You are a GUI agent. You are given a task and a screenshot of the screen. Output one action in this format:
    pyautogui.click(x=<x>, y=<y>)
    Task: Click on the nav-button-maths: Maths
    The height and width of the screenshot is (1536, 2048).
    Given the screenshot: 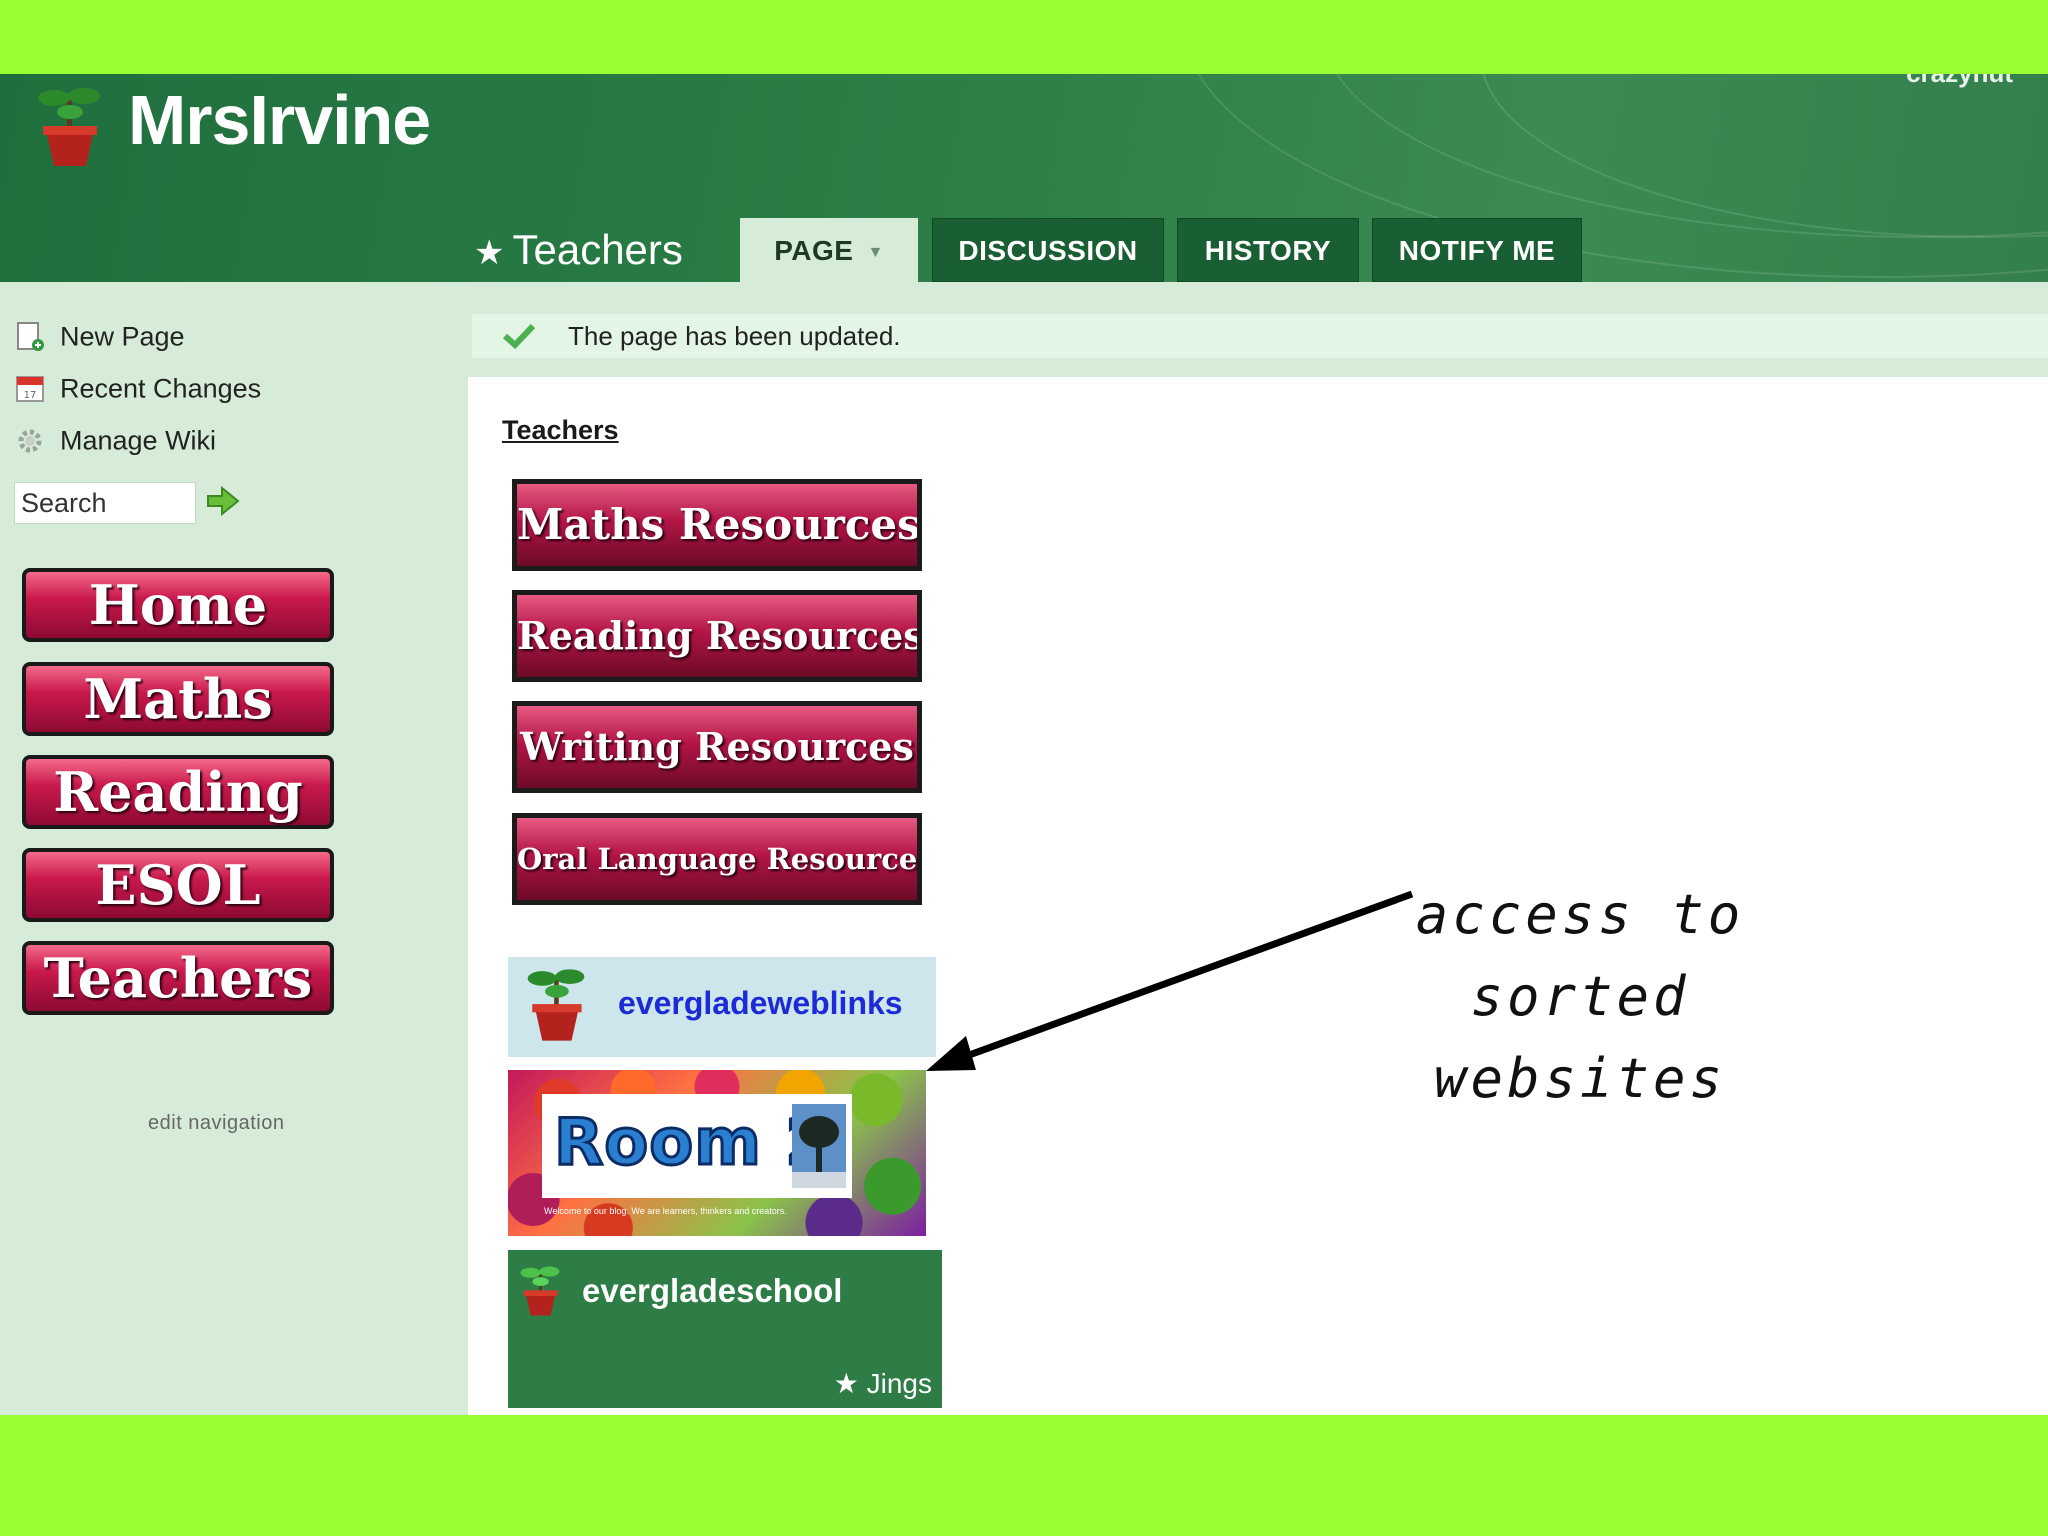 What is the action you would take?
    pyautogui.click(x=178, y=699)
    